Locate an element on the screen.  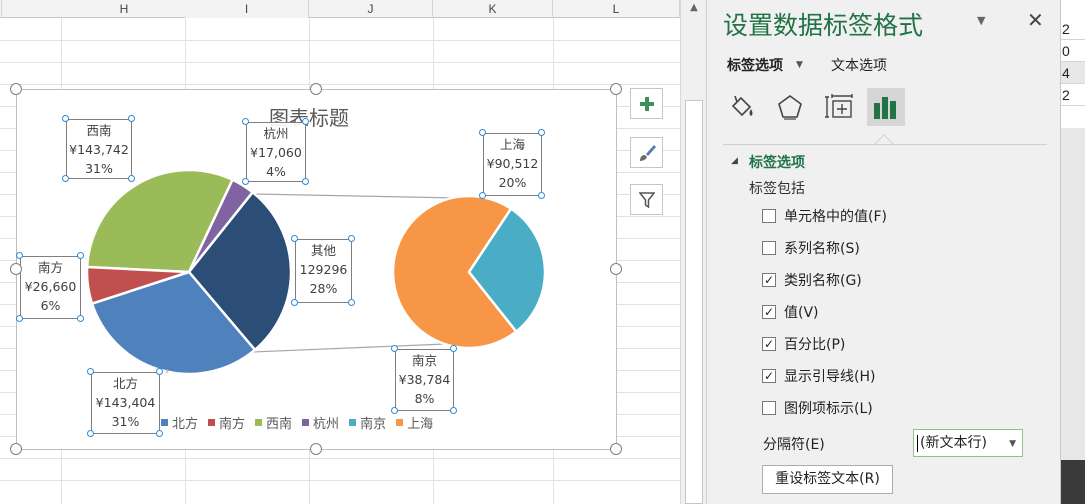
option-value: ✓ 值(V) is located at coordinates (790, 312).